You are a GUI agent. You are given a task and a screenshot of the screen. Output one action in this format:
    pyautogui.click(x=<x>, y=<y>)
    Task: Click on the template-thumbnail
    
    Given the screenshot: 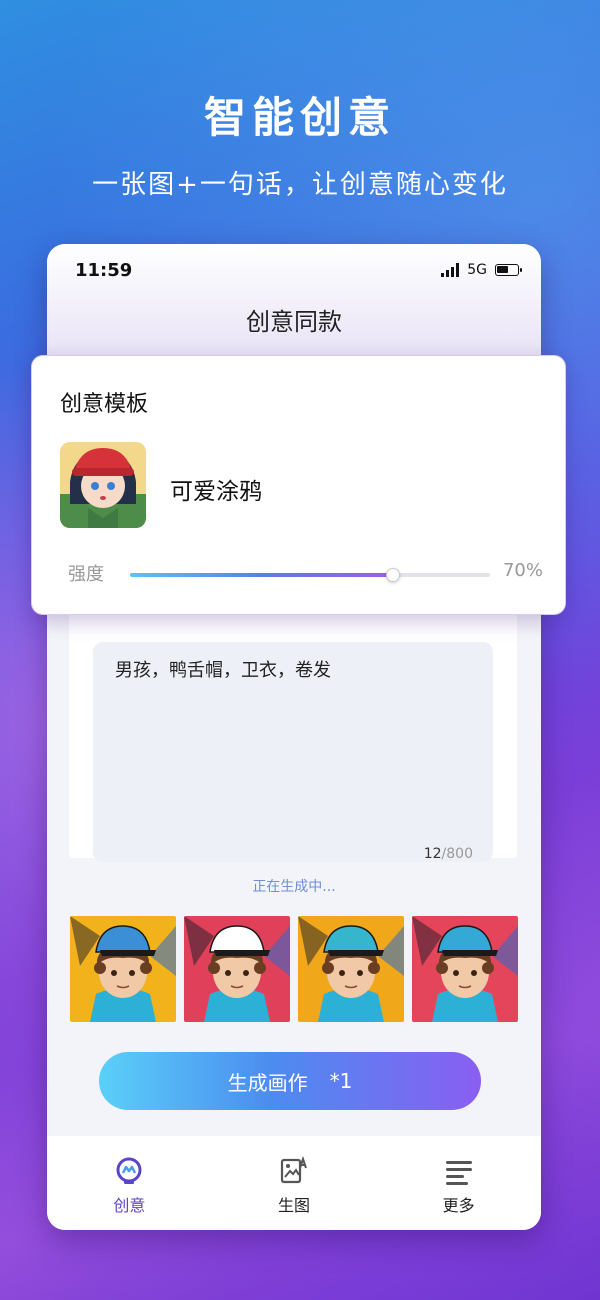 What is the action you would take?
    pyautogui.click(x=103, y=485)
    